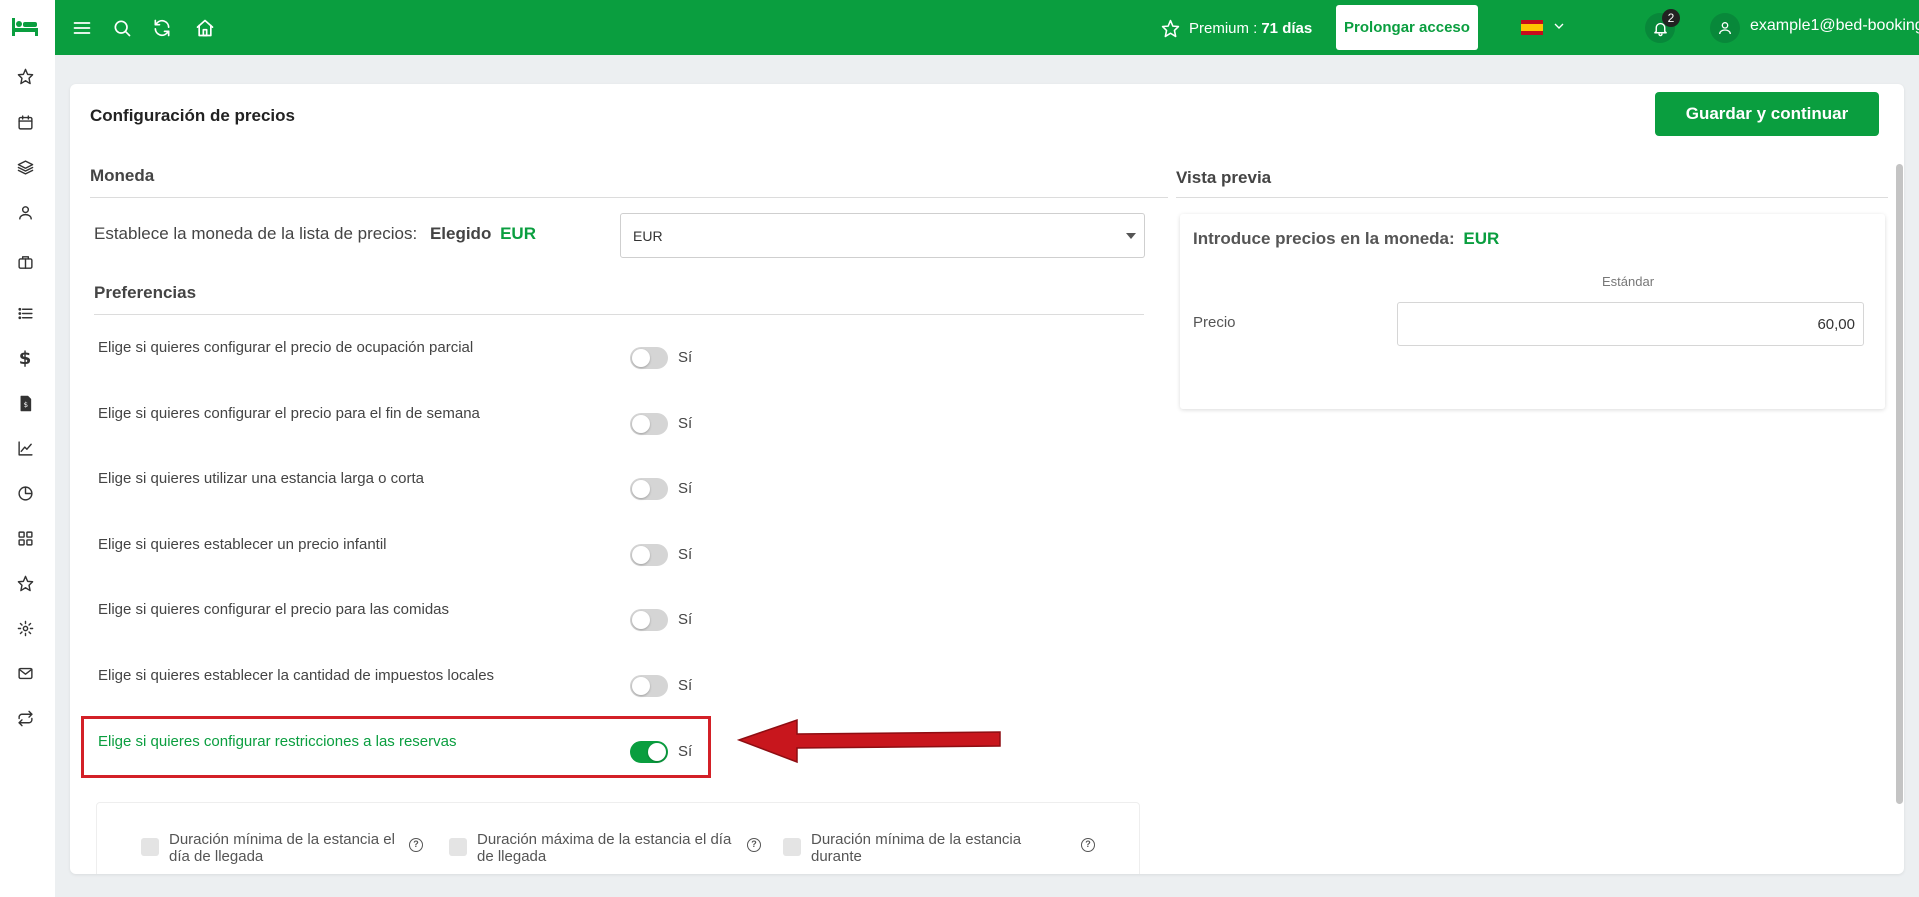 This screenshot has height=897, width=1919. I want to click on extend-access-button: Prolongar acceso, so click(1407, 27).